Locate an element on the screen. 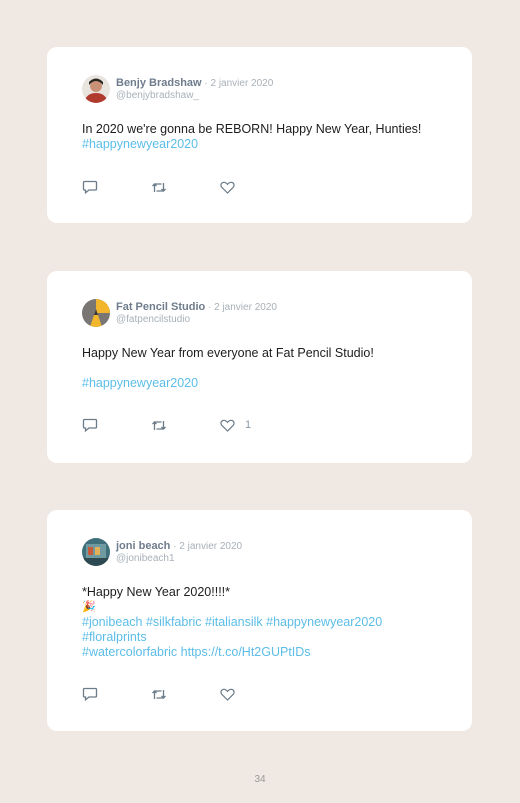 The image size is (520, 803). like-button: 1 is located at coordinates (235, 425).